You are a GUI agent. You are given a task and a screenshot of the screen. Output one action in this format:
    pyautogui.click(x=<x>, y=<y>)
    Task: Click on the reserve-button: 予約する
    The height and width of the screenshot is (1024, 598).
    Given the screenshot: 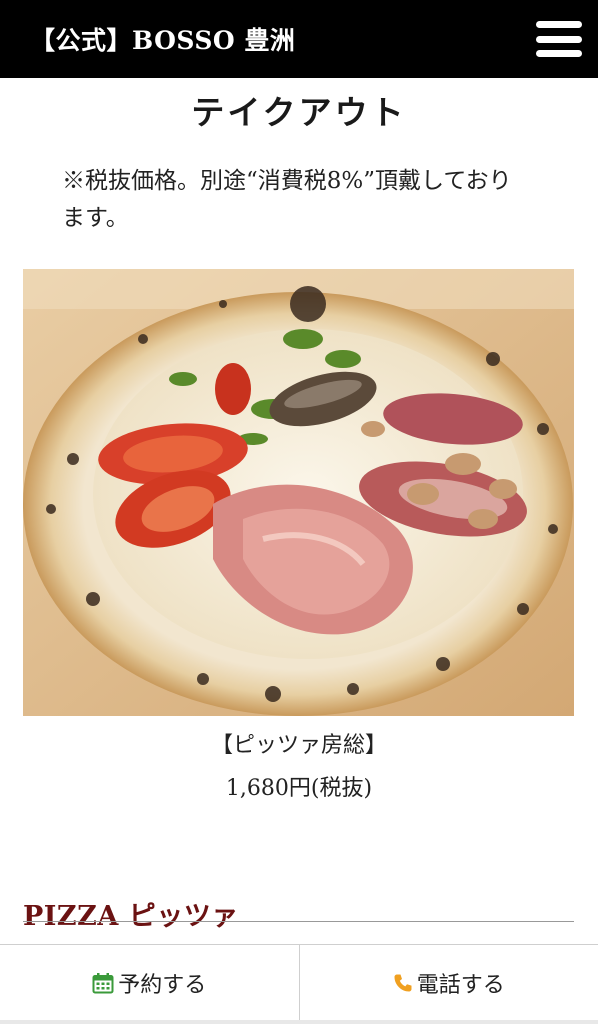 What is the action you would take?
    pyautogui.click(x=149, y=983)
    